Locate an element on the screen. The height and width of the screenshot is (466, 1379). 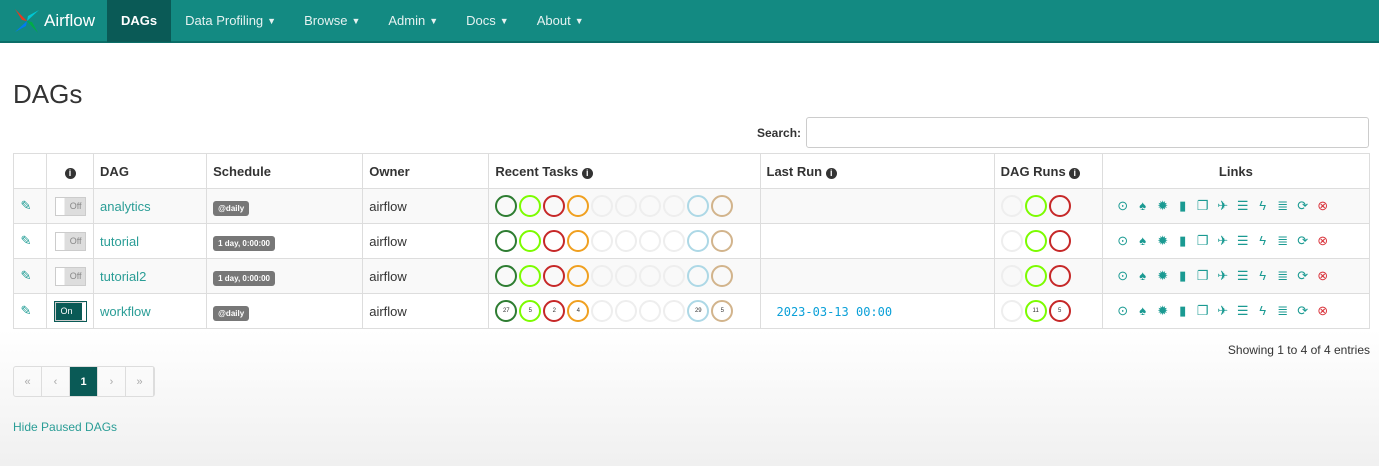
airflow-logo: Airflow is located at coordinates (53, 21).